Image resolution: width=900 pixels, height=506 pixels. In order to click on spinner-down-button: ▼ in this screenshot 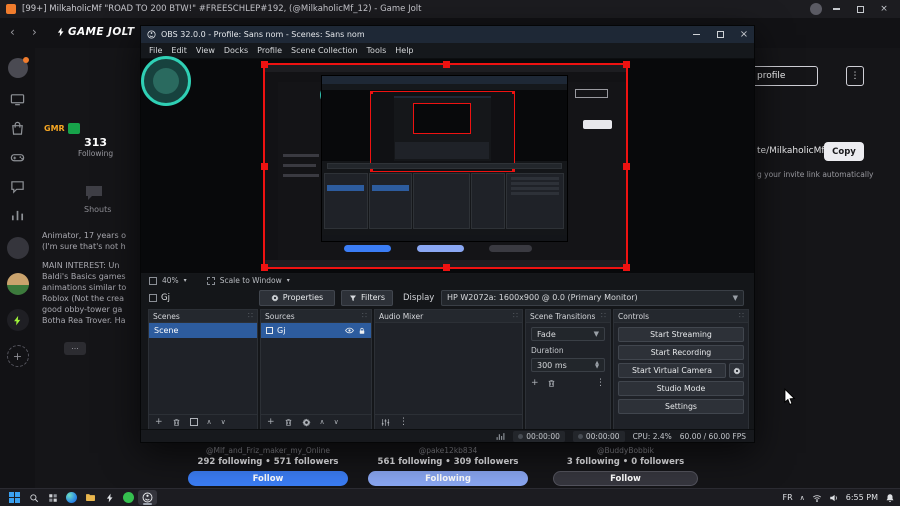, I will do `click(597, 367)`.